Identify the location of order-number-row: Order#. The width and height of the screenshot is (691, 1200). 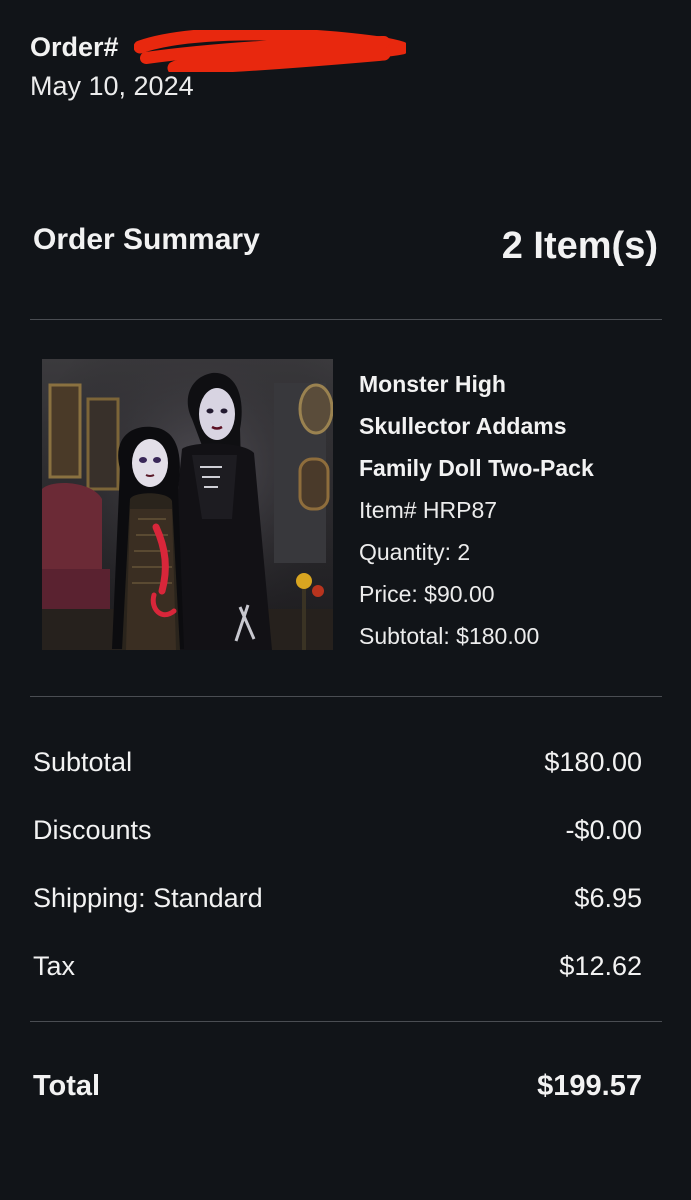
(218, 50).